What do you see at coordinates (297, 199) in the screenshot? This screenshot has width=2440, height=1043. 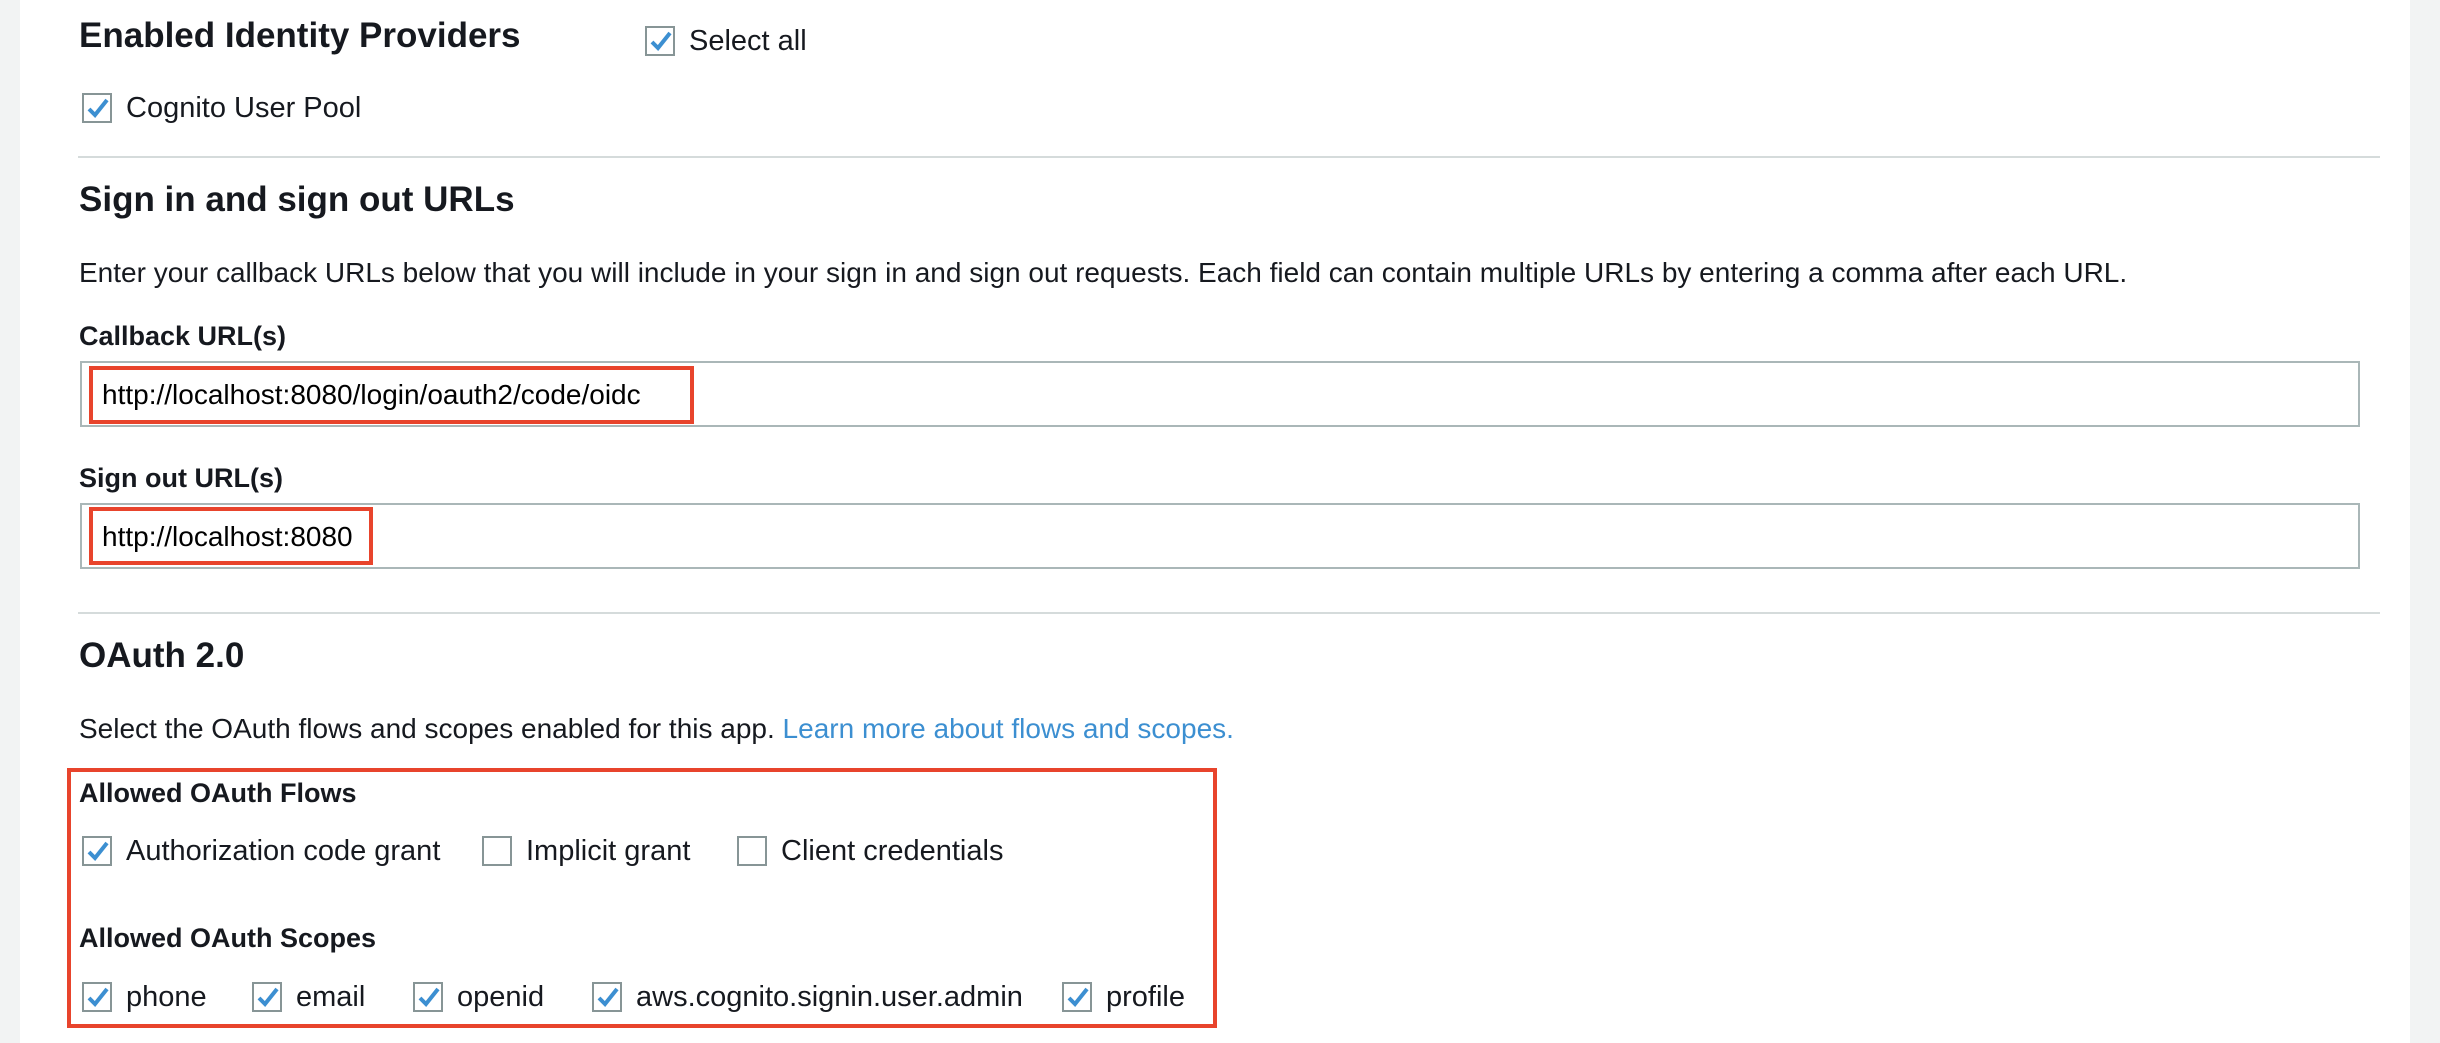 I see `sign-urls-heading: Sign in and sign out URLs` at bounding box center [297, 199].